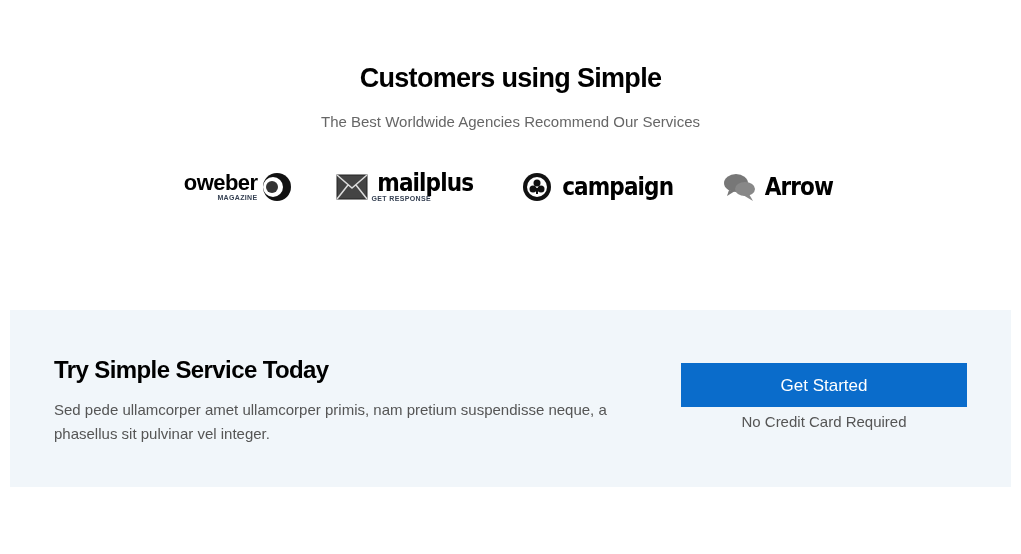 The image size is (1021, 554). I want to click on cta-text: Sed pede ullamcorper amet ullamcorper primis, nam pretium suspendisse neque, a phasellus sit pulvinar vel integer., so click(331, 421).